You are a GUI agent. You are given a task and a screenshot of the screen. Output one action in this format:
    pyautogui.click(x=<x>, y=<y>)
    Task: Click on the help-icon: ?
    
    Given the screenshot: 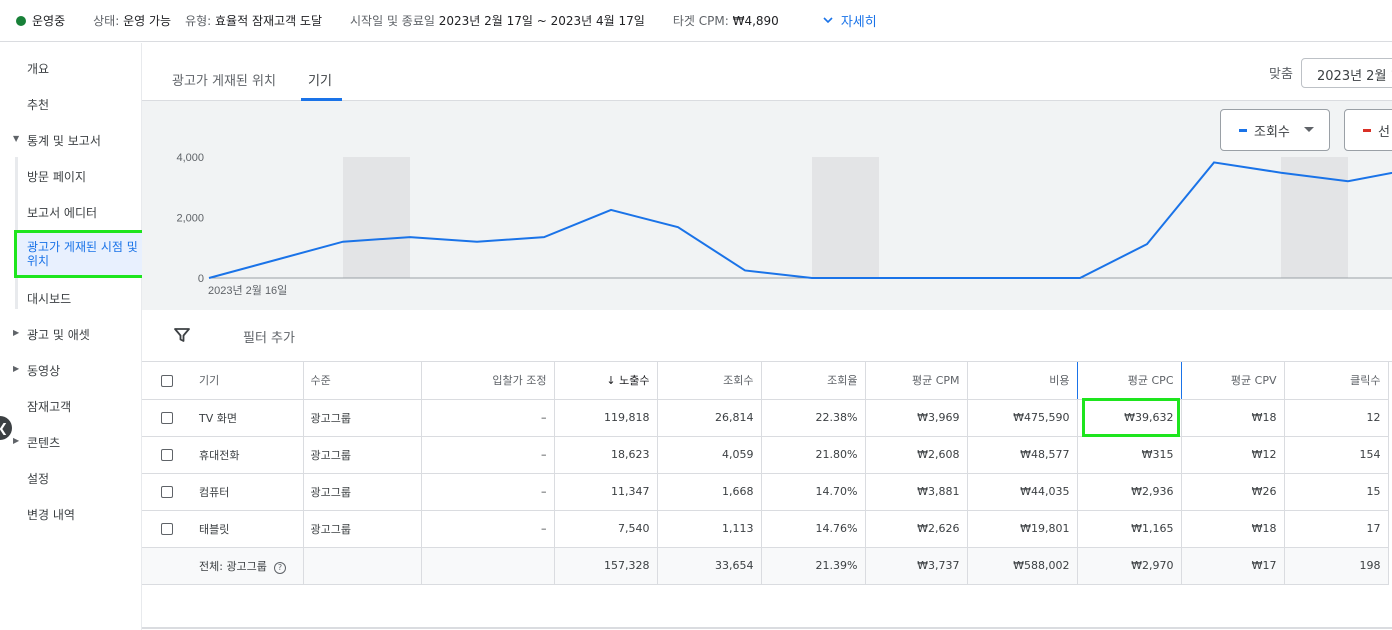 What is the action you would take?
    pyautogui.click(x=279, y=567)
    